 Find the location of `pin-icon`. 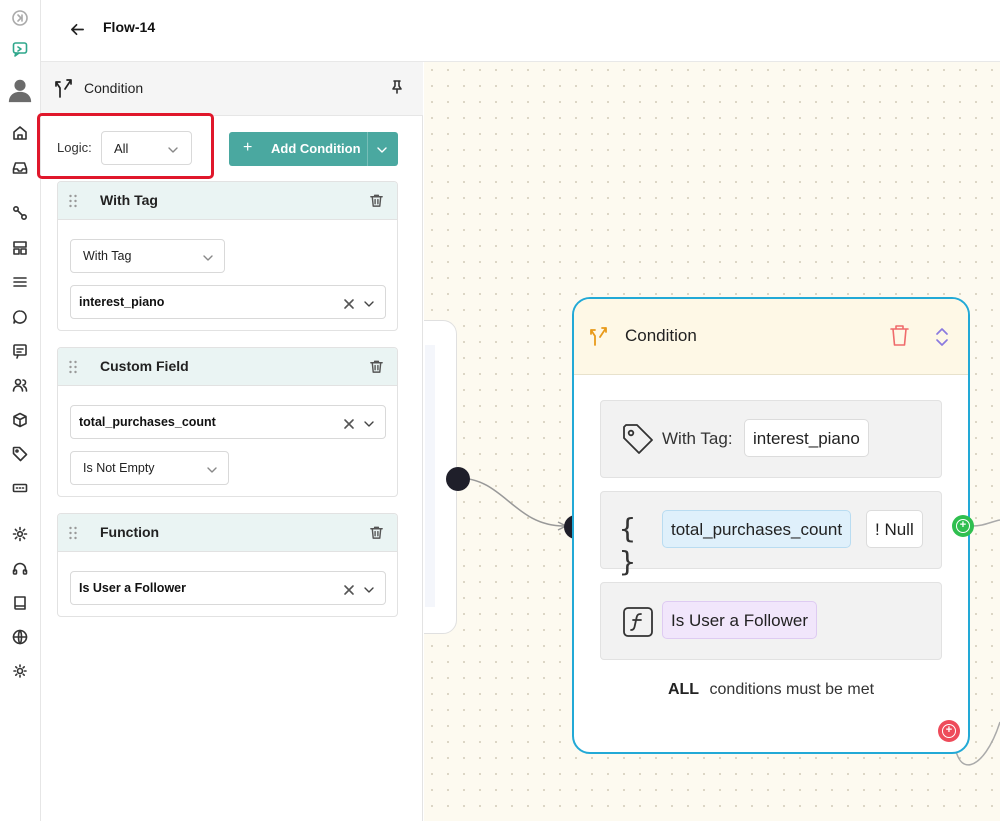

pin-icon is located at coordinates (397, 87).